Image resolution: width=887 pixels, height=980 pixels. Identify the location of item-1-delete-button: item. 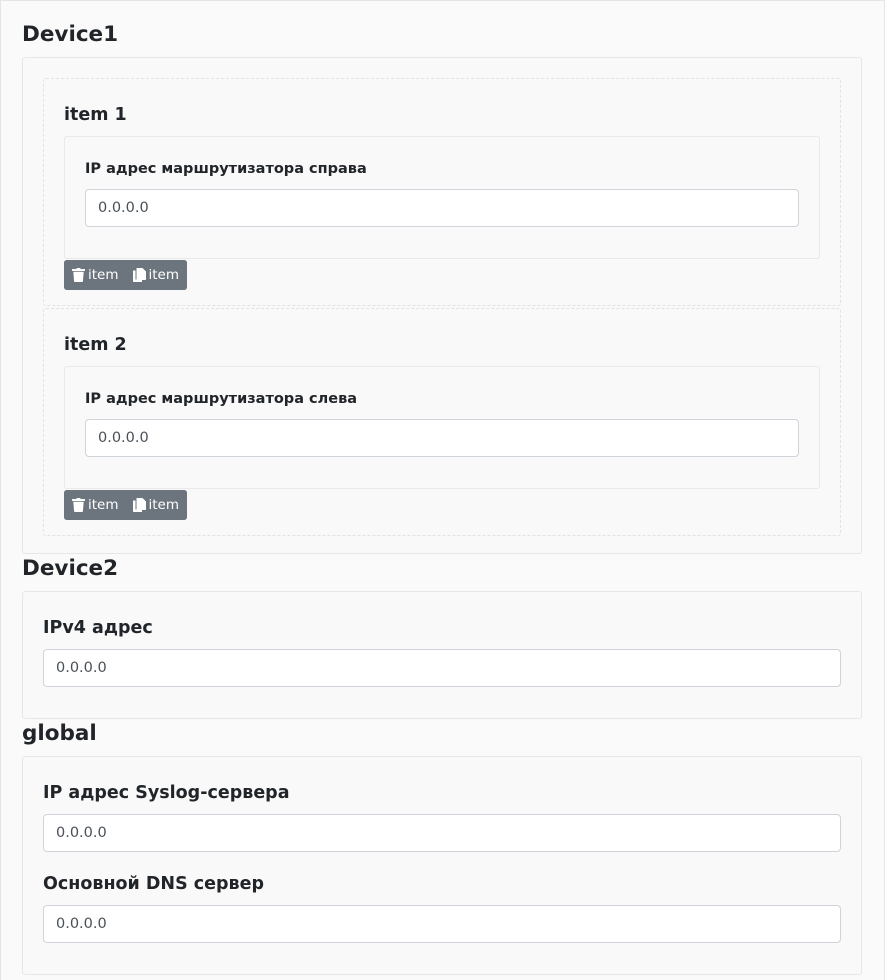
(95, 275).